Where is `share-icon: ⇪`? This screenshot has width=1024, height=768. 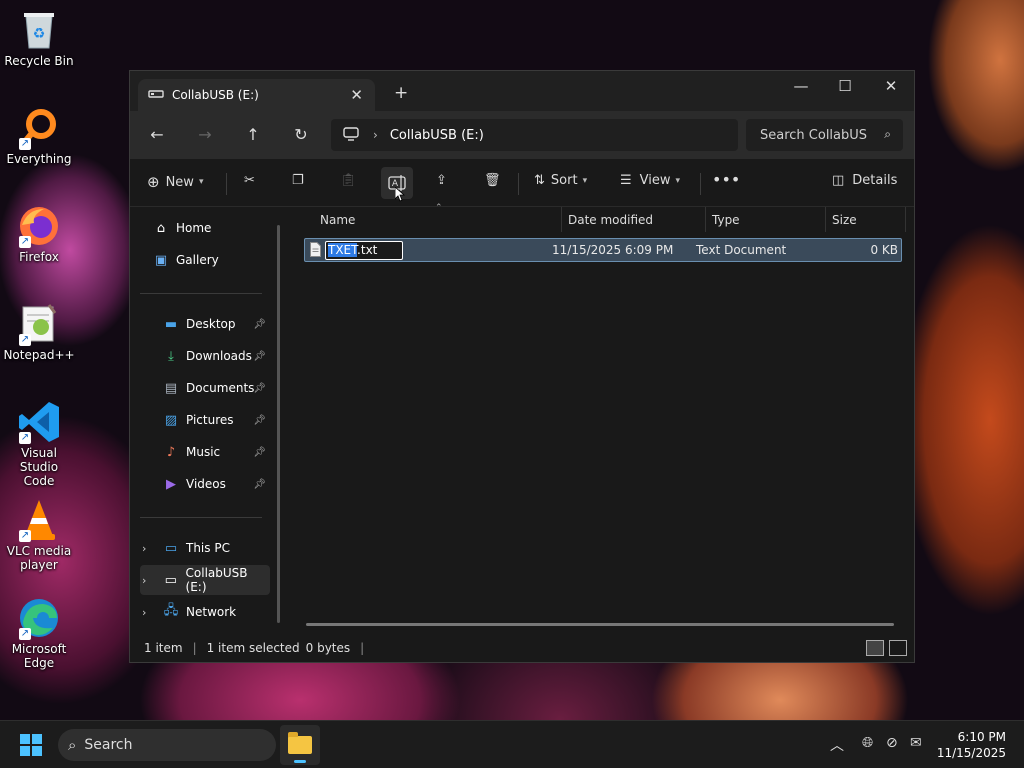
share-icon: ⇪ is located at coordinates (441, 180).